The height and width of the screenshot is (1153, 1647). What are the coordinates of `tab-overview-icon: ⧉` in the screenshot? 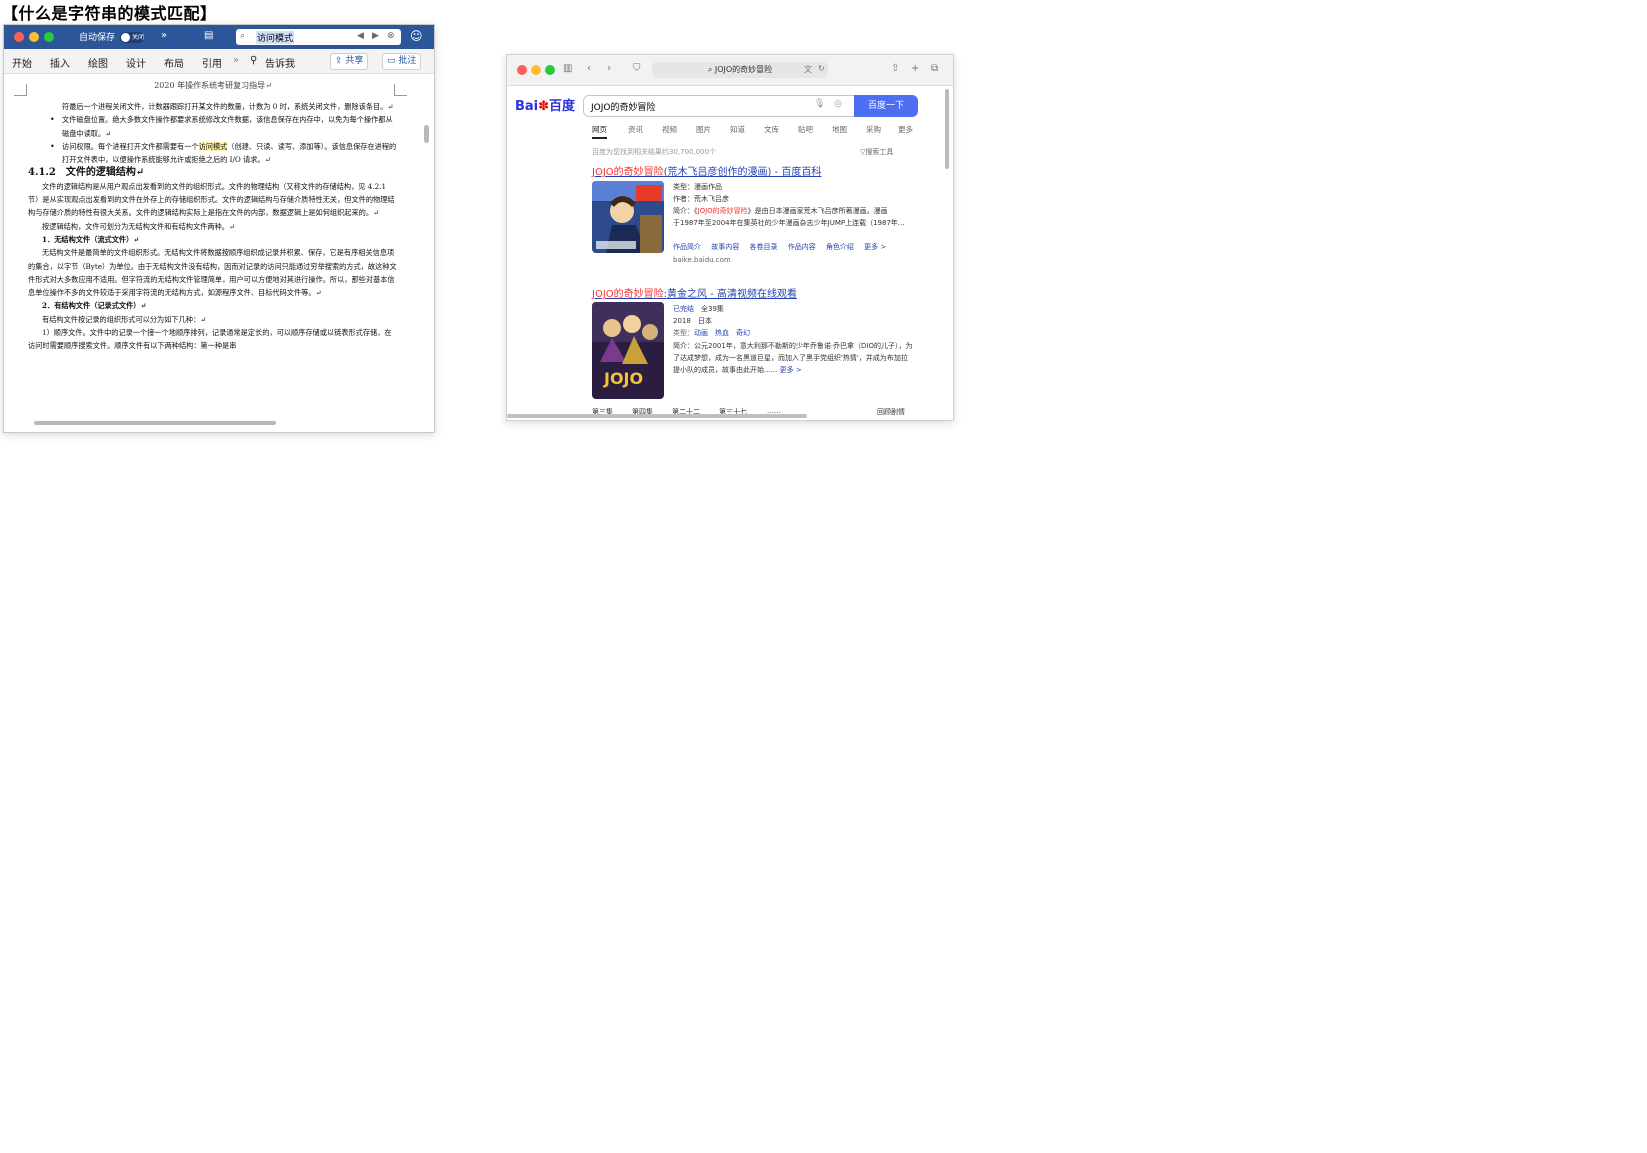 It's located at (934, 68).